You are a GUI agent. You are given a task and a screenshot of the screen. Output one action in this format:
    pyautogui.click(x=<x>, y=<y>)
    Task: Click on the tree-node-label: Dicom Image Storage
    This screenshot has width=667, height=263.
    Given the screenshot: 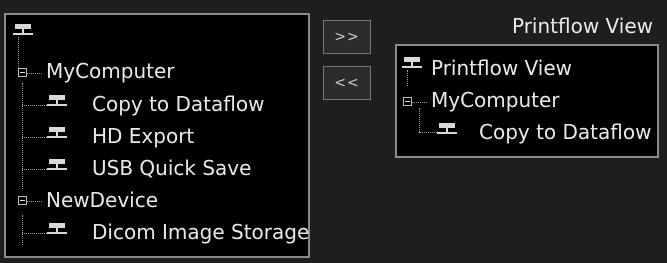 What is the action you would take?
    pyautogui.click(x=201, y=232)
    